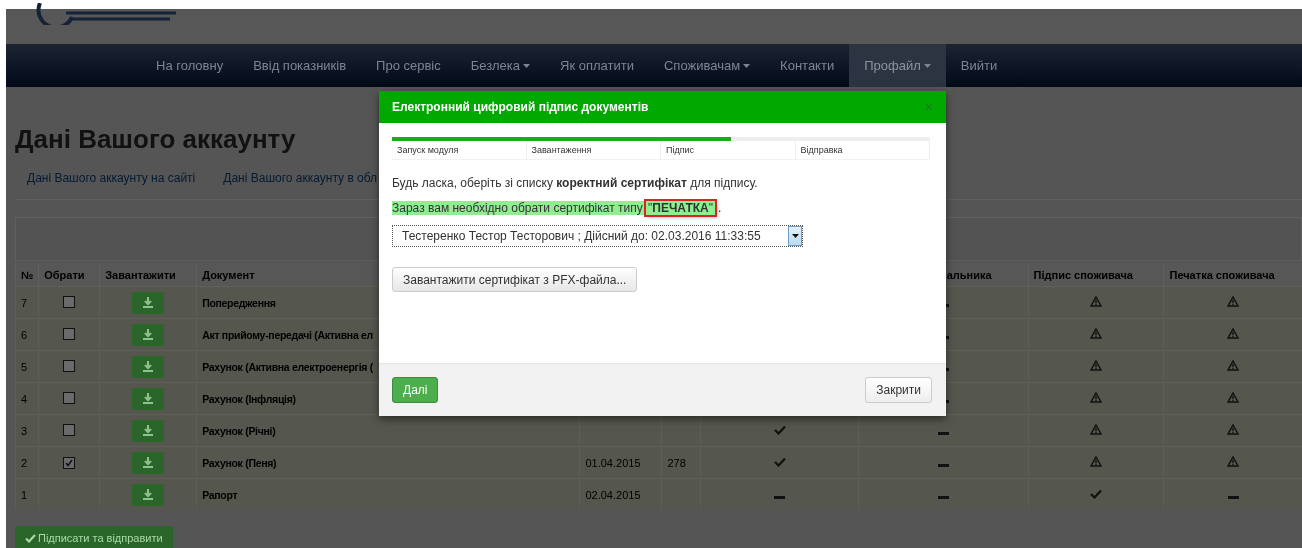 Image resolution: width=1302 pixels, height=548 pixels. Describe the element at coordinates (24, 494) in the screenshot. I see `row-number: 1` at that location.